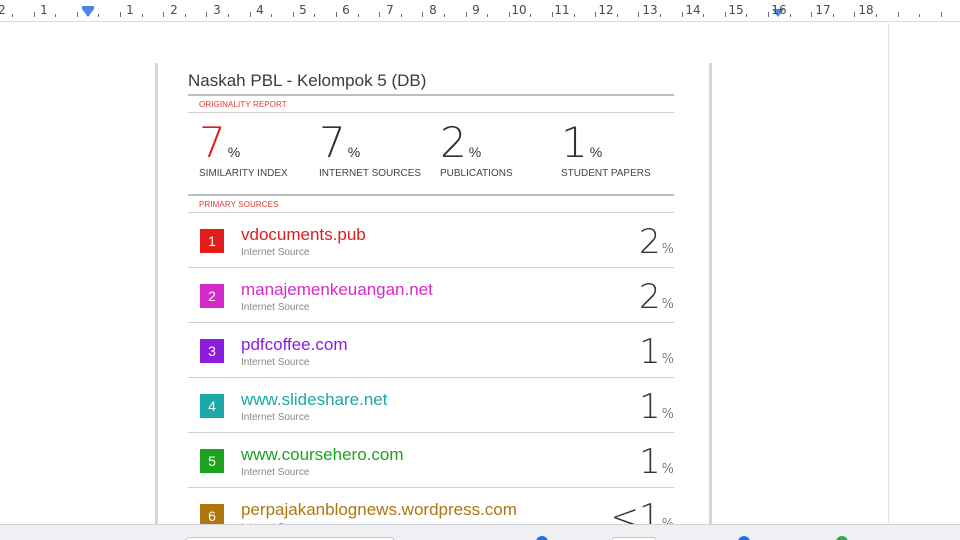 Image resolution: width=960 pixels, height=540 pixels. Describe the element at coordinates (322, 455) in the screenshot. I see `source-name-link: www.coursehero.com` at that location.